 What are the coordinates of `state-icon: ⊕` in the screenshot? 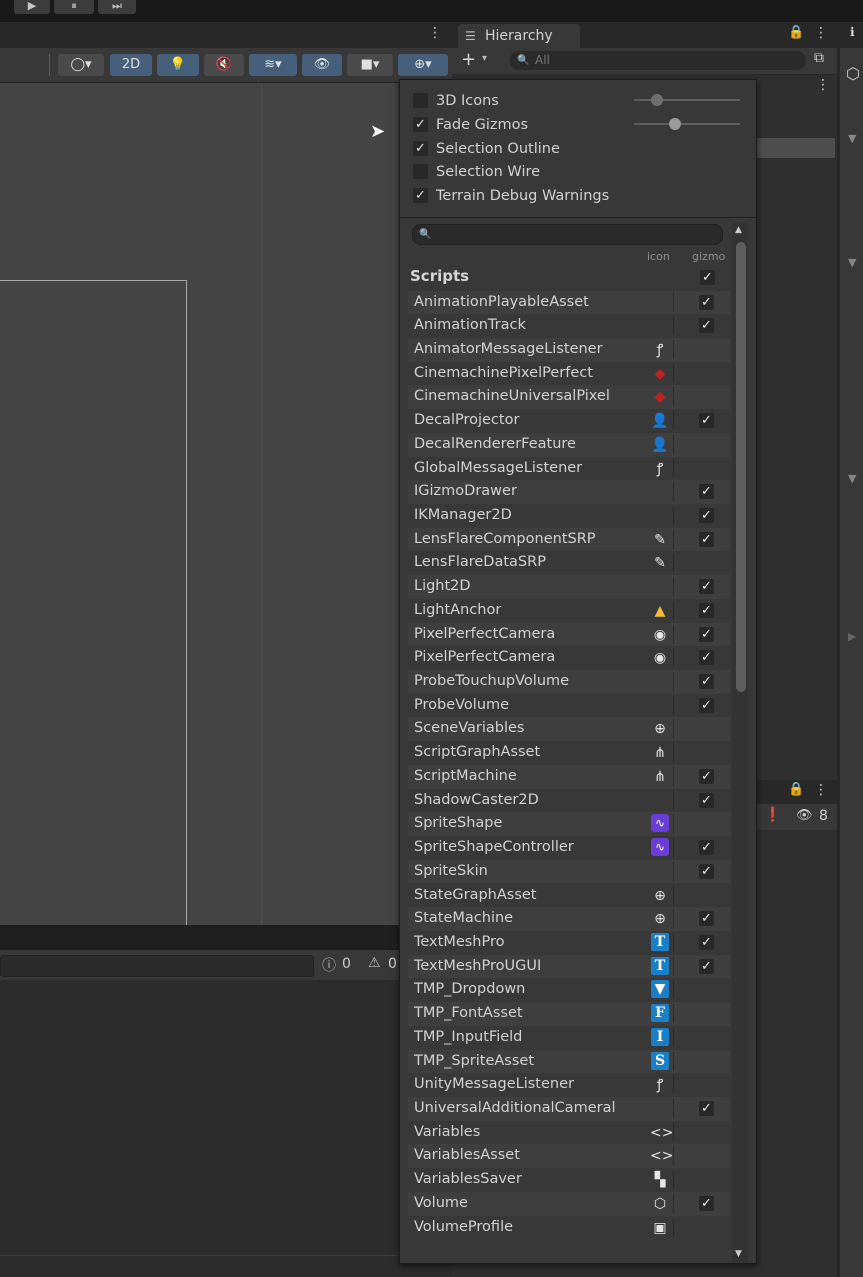 It's located at (660, 896).